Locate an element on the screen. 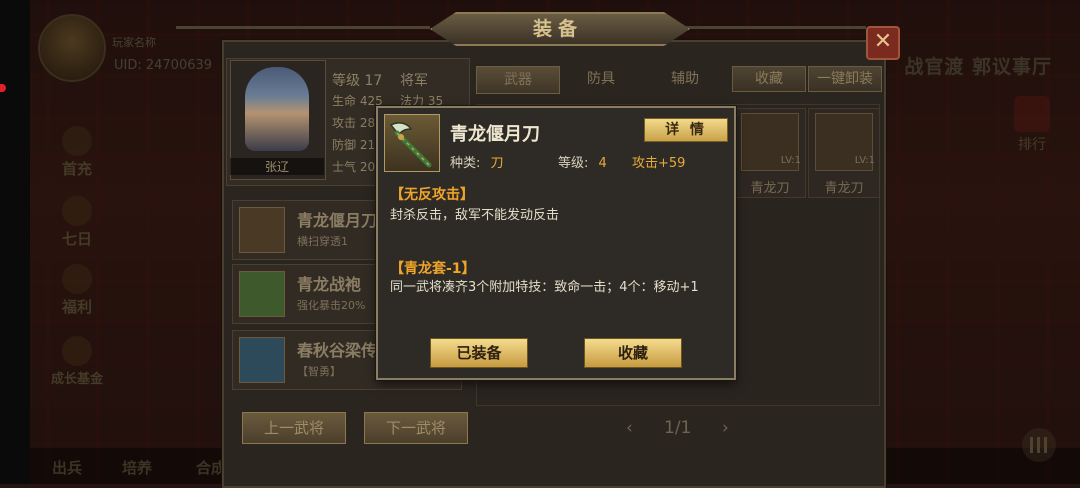  popup-item-name: 青龙偃月刀 is located at coordinates (495, 134).